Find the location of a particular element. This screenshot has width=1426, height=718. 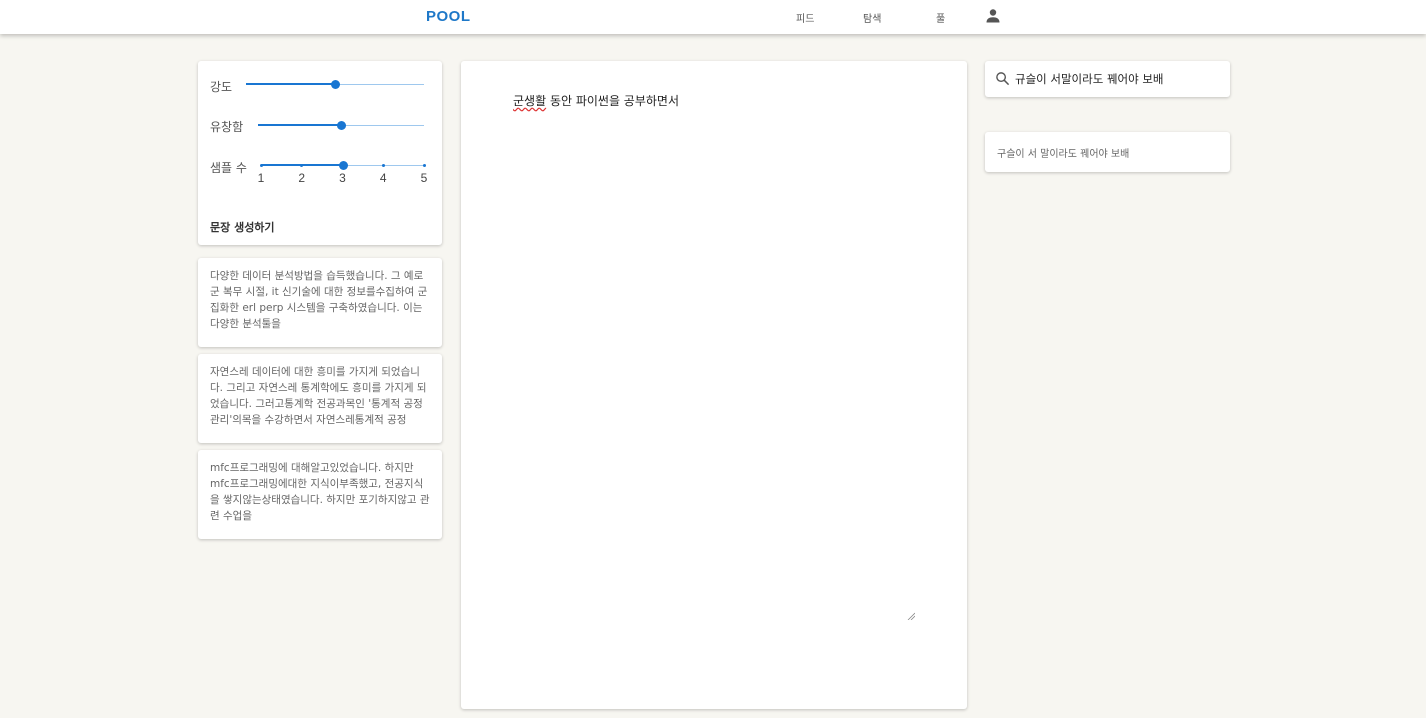

app-logo: POOL is located at coordinates (448, 16).